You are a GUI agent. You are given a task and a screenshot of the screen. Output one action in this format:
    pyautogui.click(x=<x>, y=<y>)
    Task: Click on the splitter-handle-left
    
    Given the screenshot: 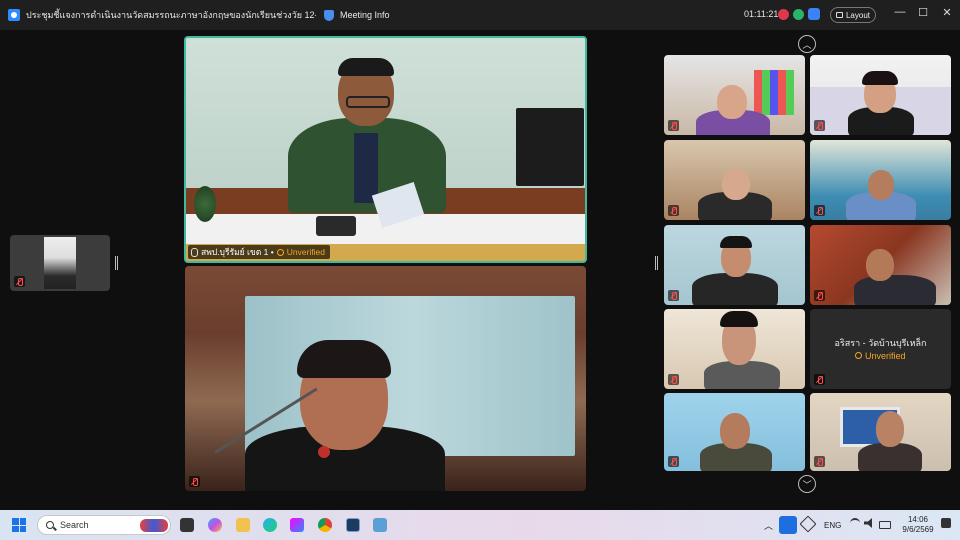 What is the action you would take?
    pyautogui.click(x=116, y=263)
    